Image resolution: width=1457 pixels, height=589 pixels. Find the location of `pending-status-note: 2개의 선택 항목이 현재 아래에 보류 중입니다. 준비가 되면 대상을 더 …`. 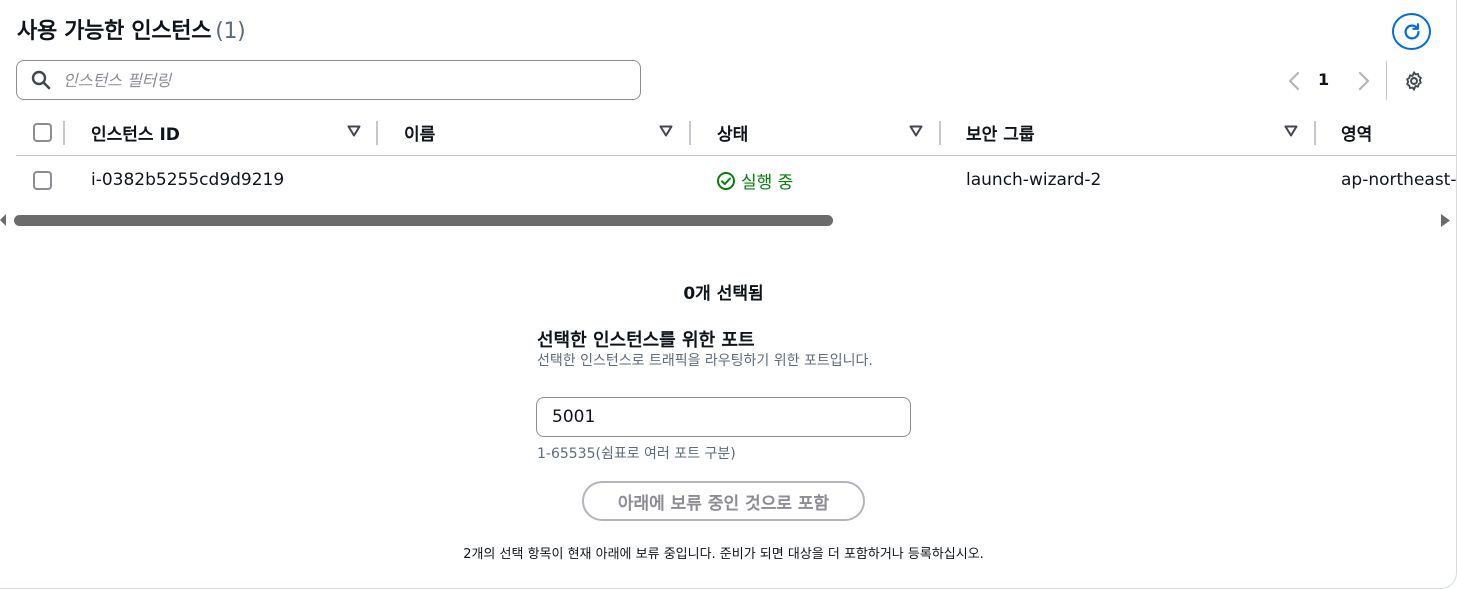

pending-status-note: 2개의 선택 항목이 현재 아래에 보류 중입니다. 준비가 되면 대상을 더 … is located at coordinates (723, 554).